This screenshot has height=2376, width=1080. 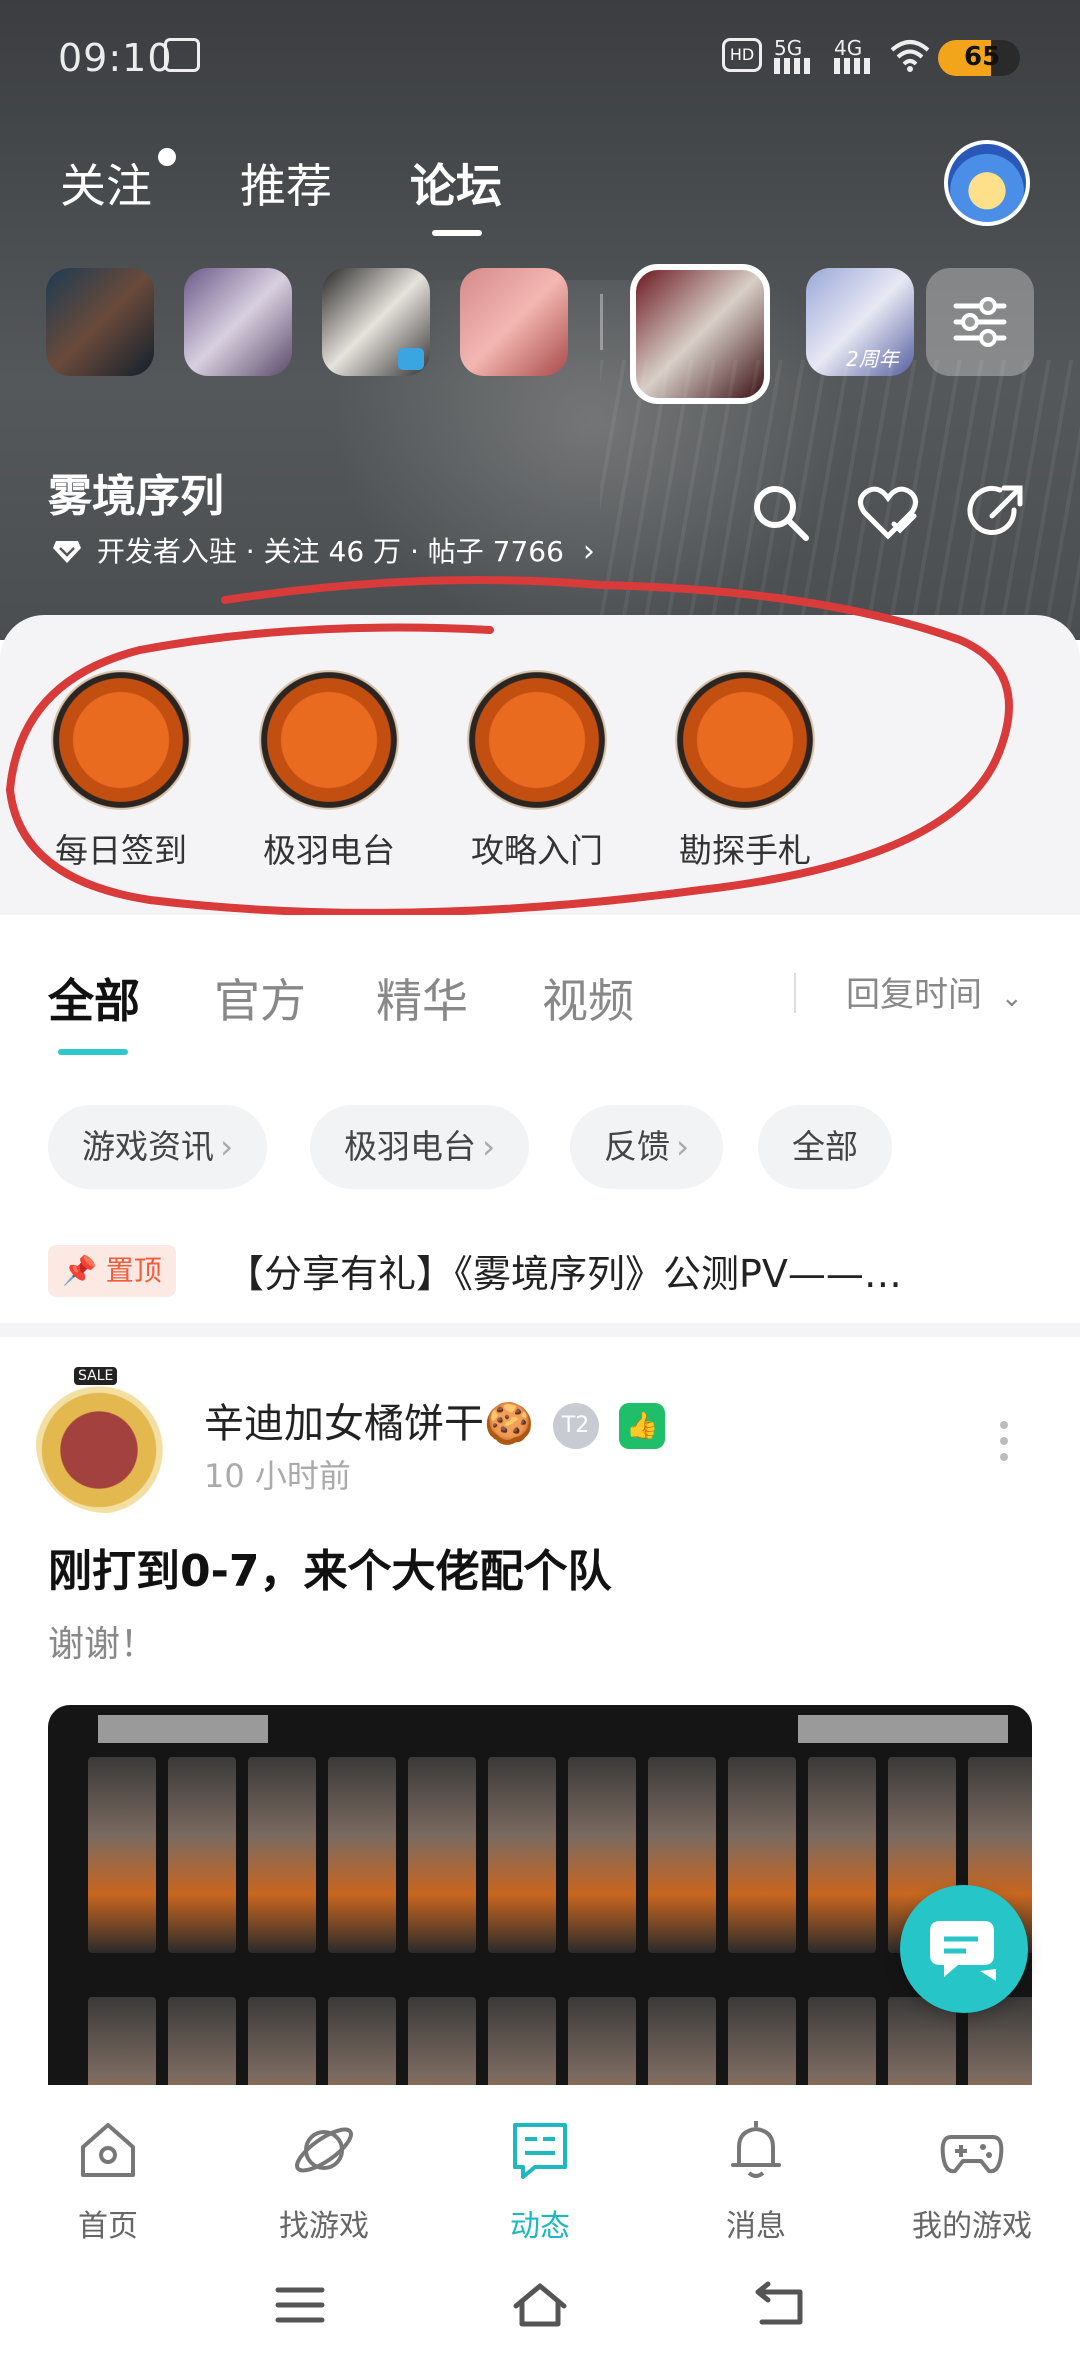 What do you see at coordinates (825, 1147) in the screenshot?
I see `chip-all: 全部` at bounding box center [825, 1147].